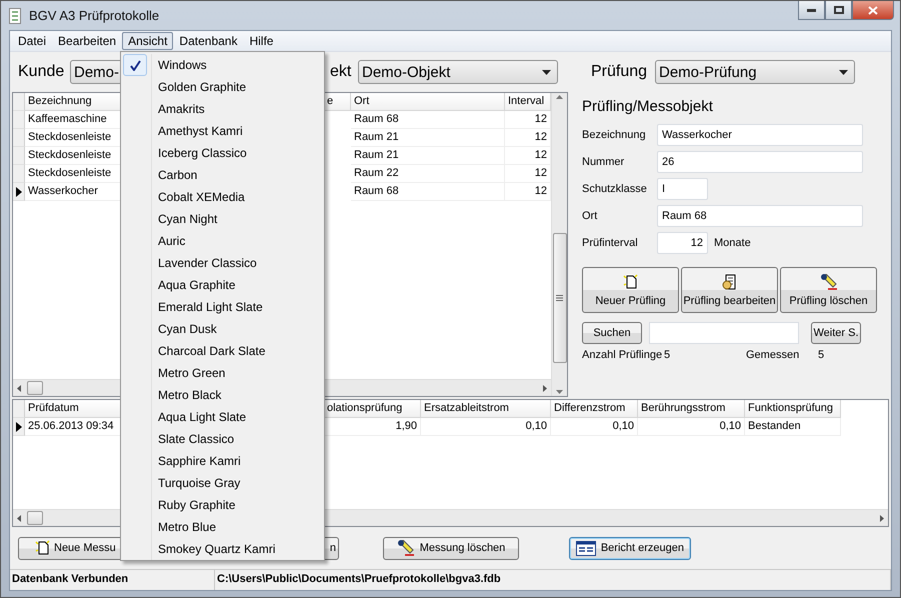  What do you see at coordinates (42, 72) in the screenshot?
I see `selector-label: Kunde` at bounding box center [42, 72].